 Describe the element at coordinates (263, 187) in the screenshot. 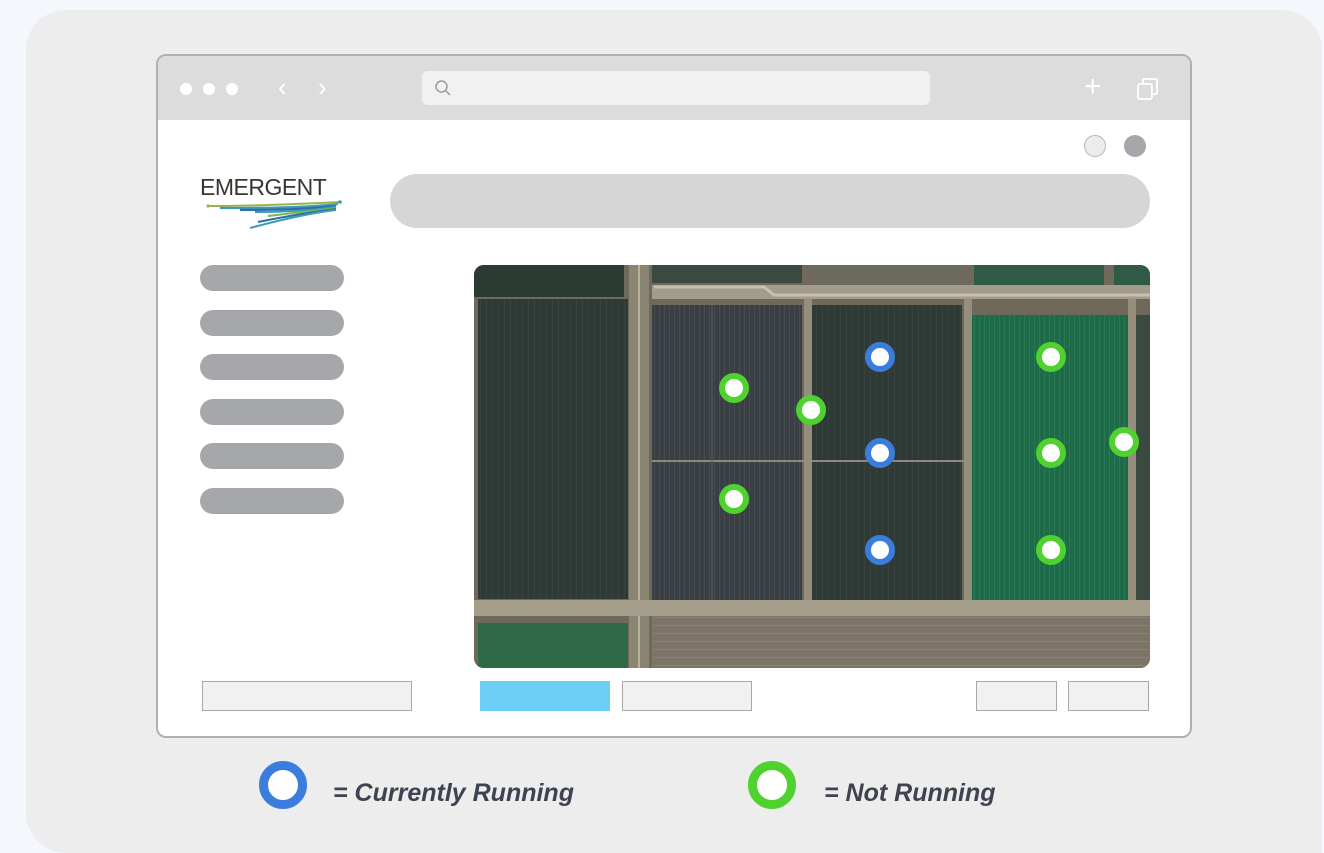

I see `logo-text: EMERGENT` at that location.